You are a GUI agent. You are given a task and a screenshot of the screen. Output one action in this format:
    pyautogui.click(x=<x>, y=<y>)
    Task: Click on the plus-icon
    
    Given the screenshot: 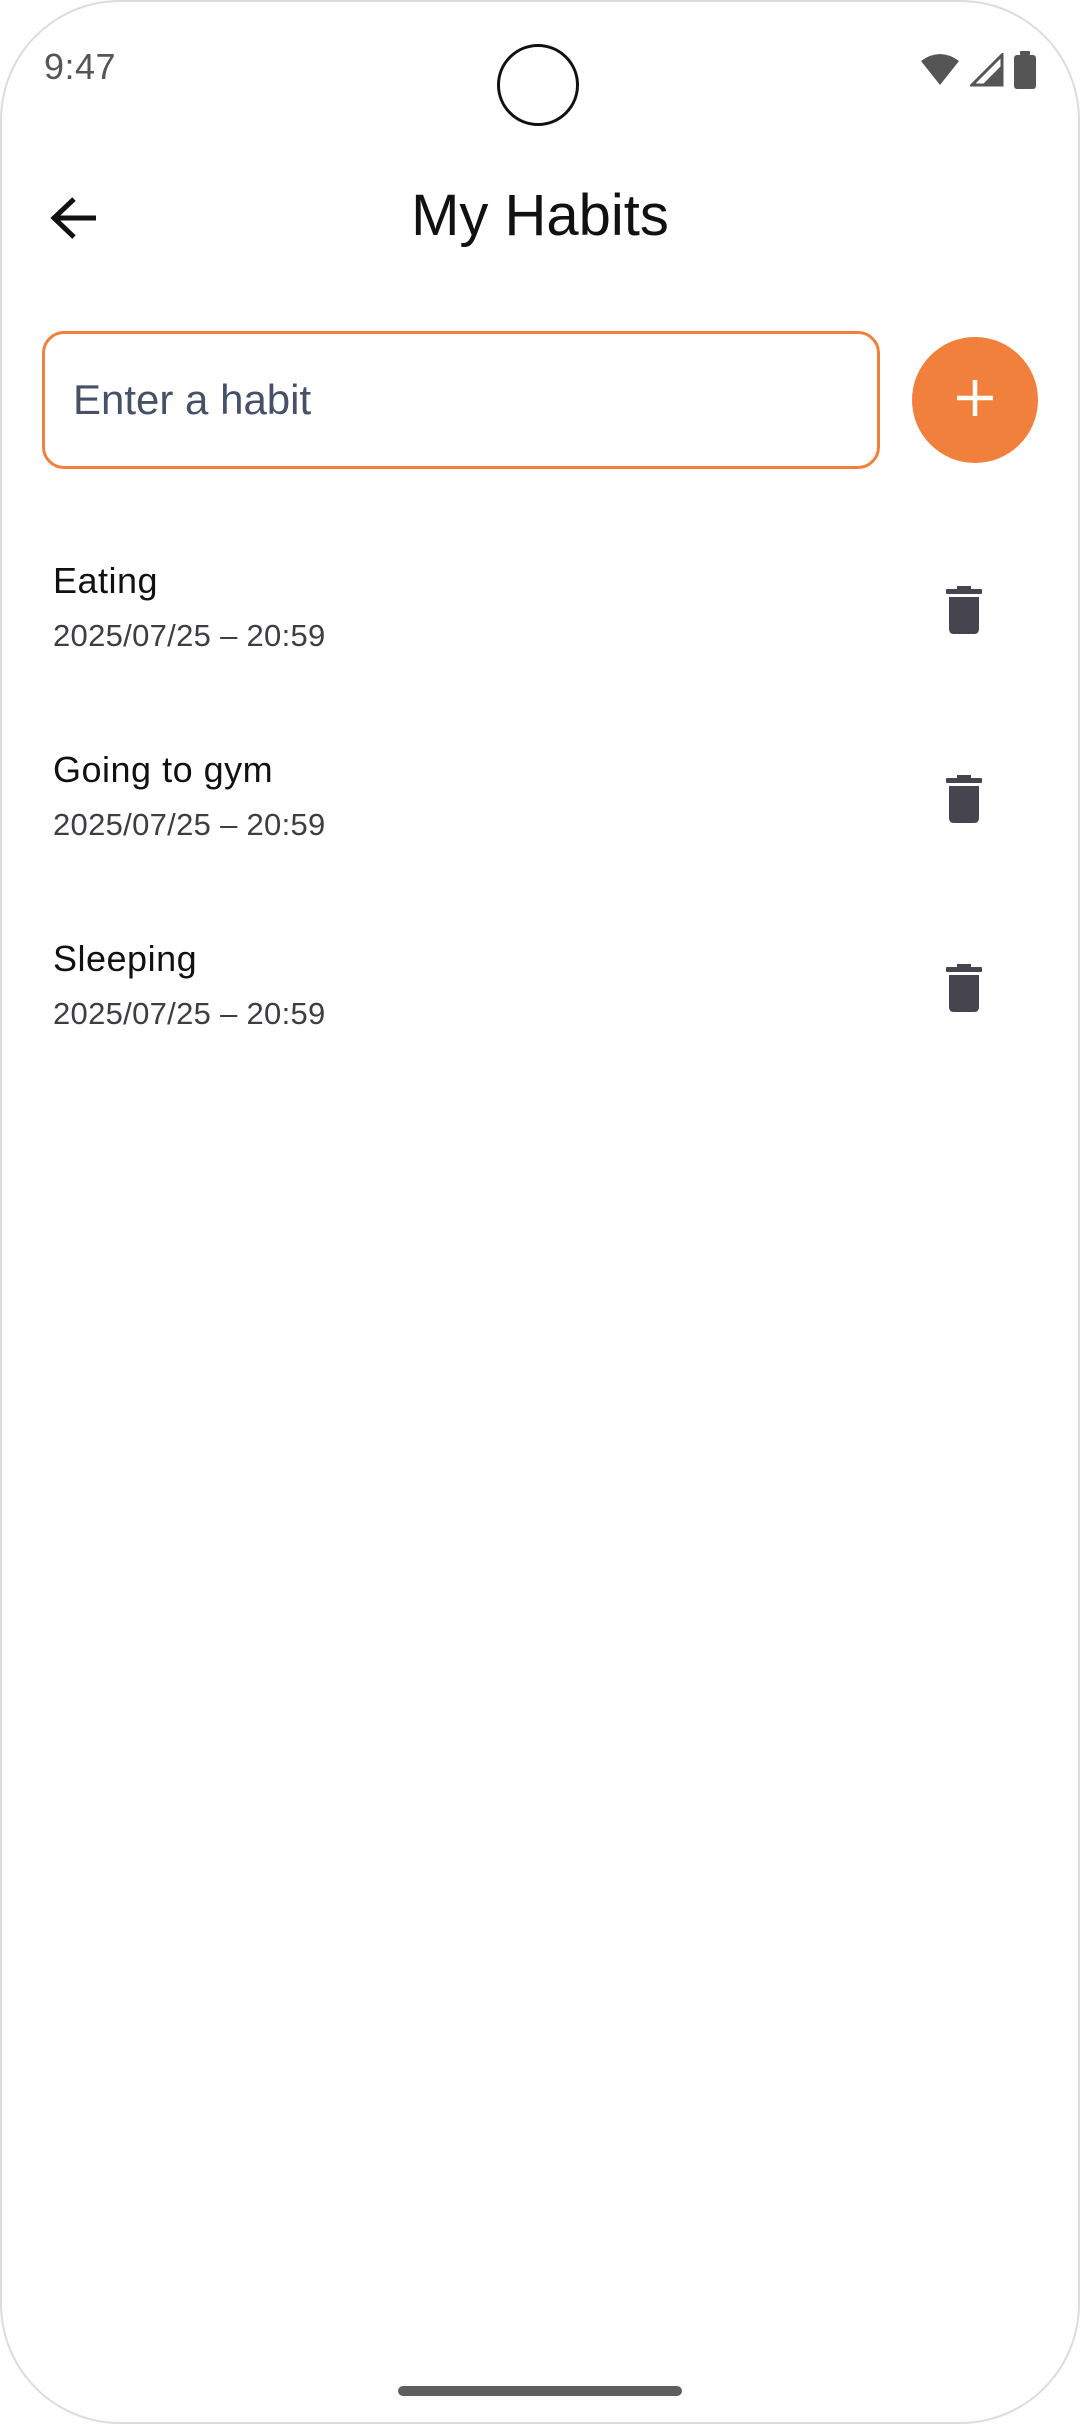 What is the action you would take?
    pyautogui.click(x=975, y=400)
    